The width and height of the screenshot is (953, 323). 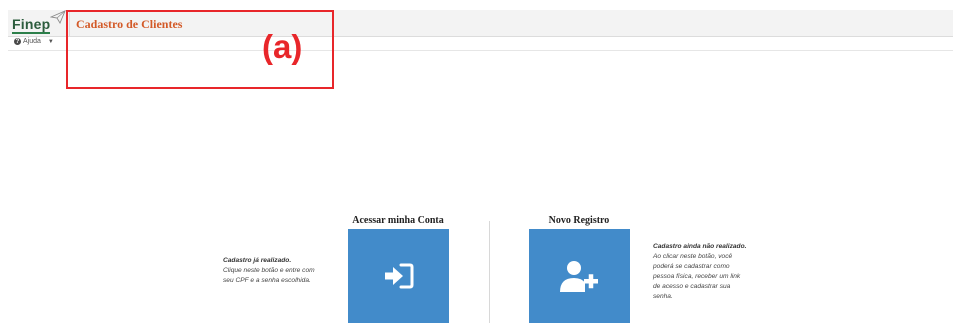 What do you see at coordinates (489, 272) in the screenshot?
I see `section-divider` at bounding box center [489, 272].